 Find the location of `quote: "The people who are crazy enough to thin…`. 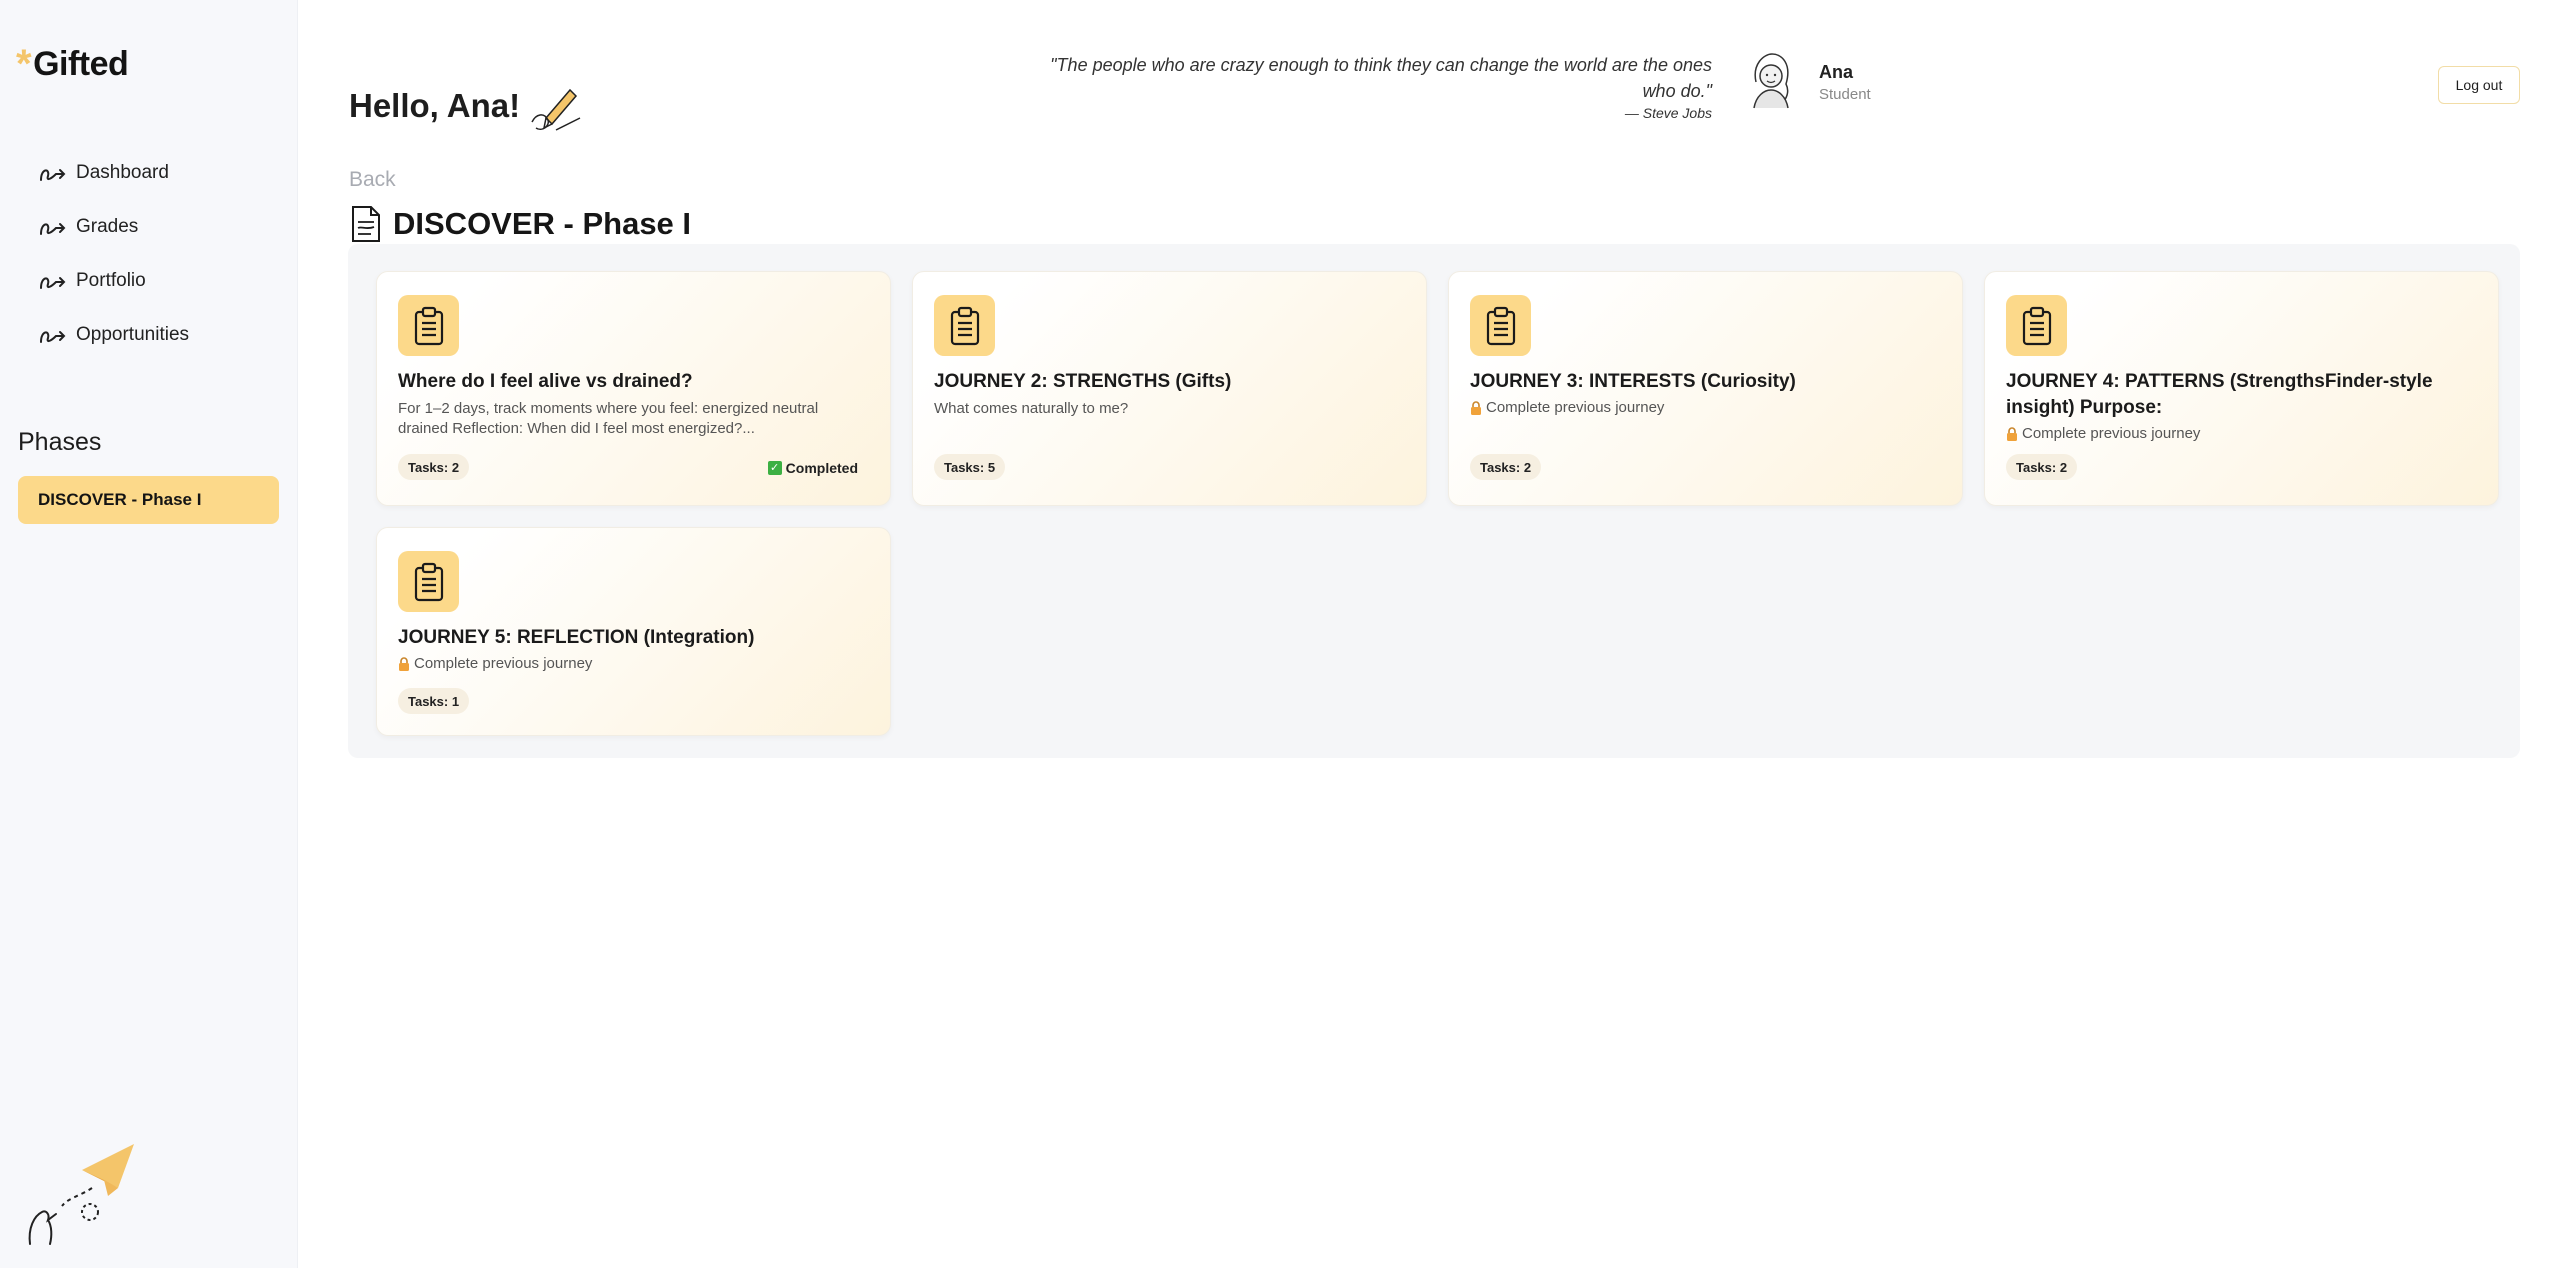

quote: "The people who are crazy enough to thin… is located at coordinates (1376, 87).